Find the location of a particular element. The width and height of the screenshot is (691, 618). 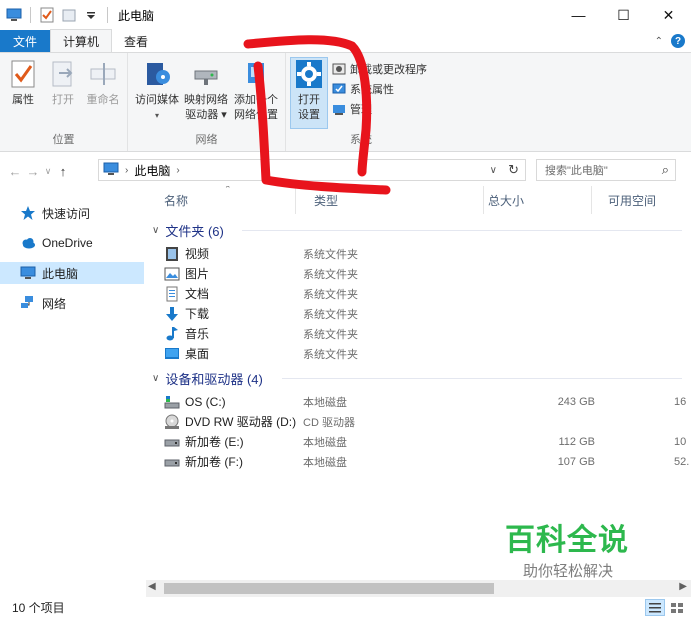

computer-icon is located at coordinates (14, 15).